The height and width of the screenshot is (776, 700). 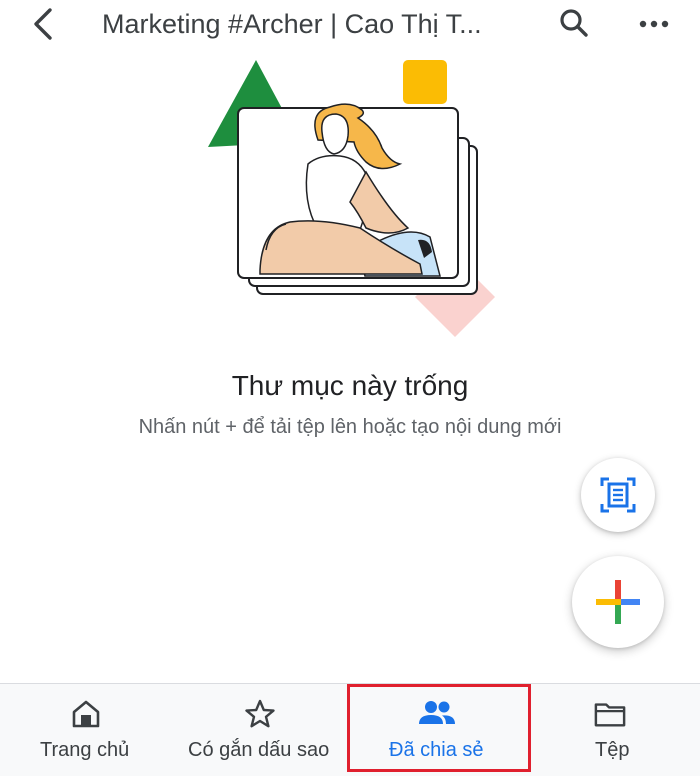 What do you see at coordinates (43, 24) in the screenshot?
I see `back-arrow-icon` at bounding box center [43, 24].